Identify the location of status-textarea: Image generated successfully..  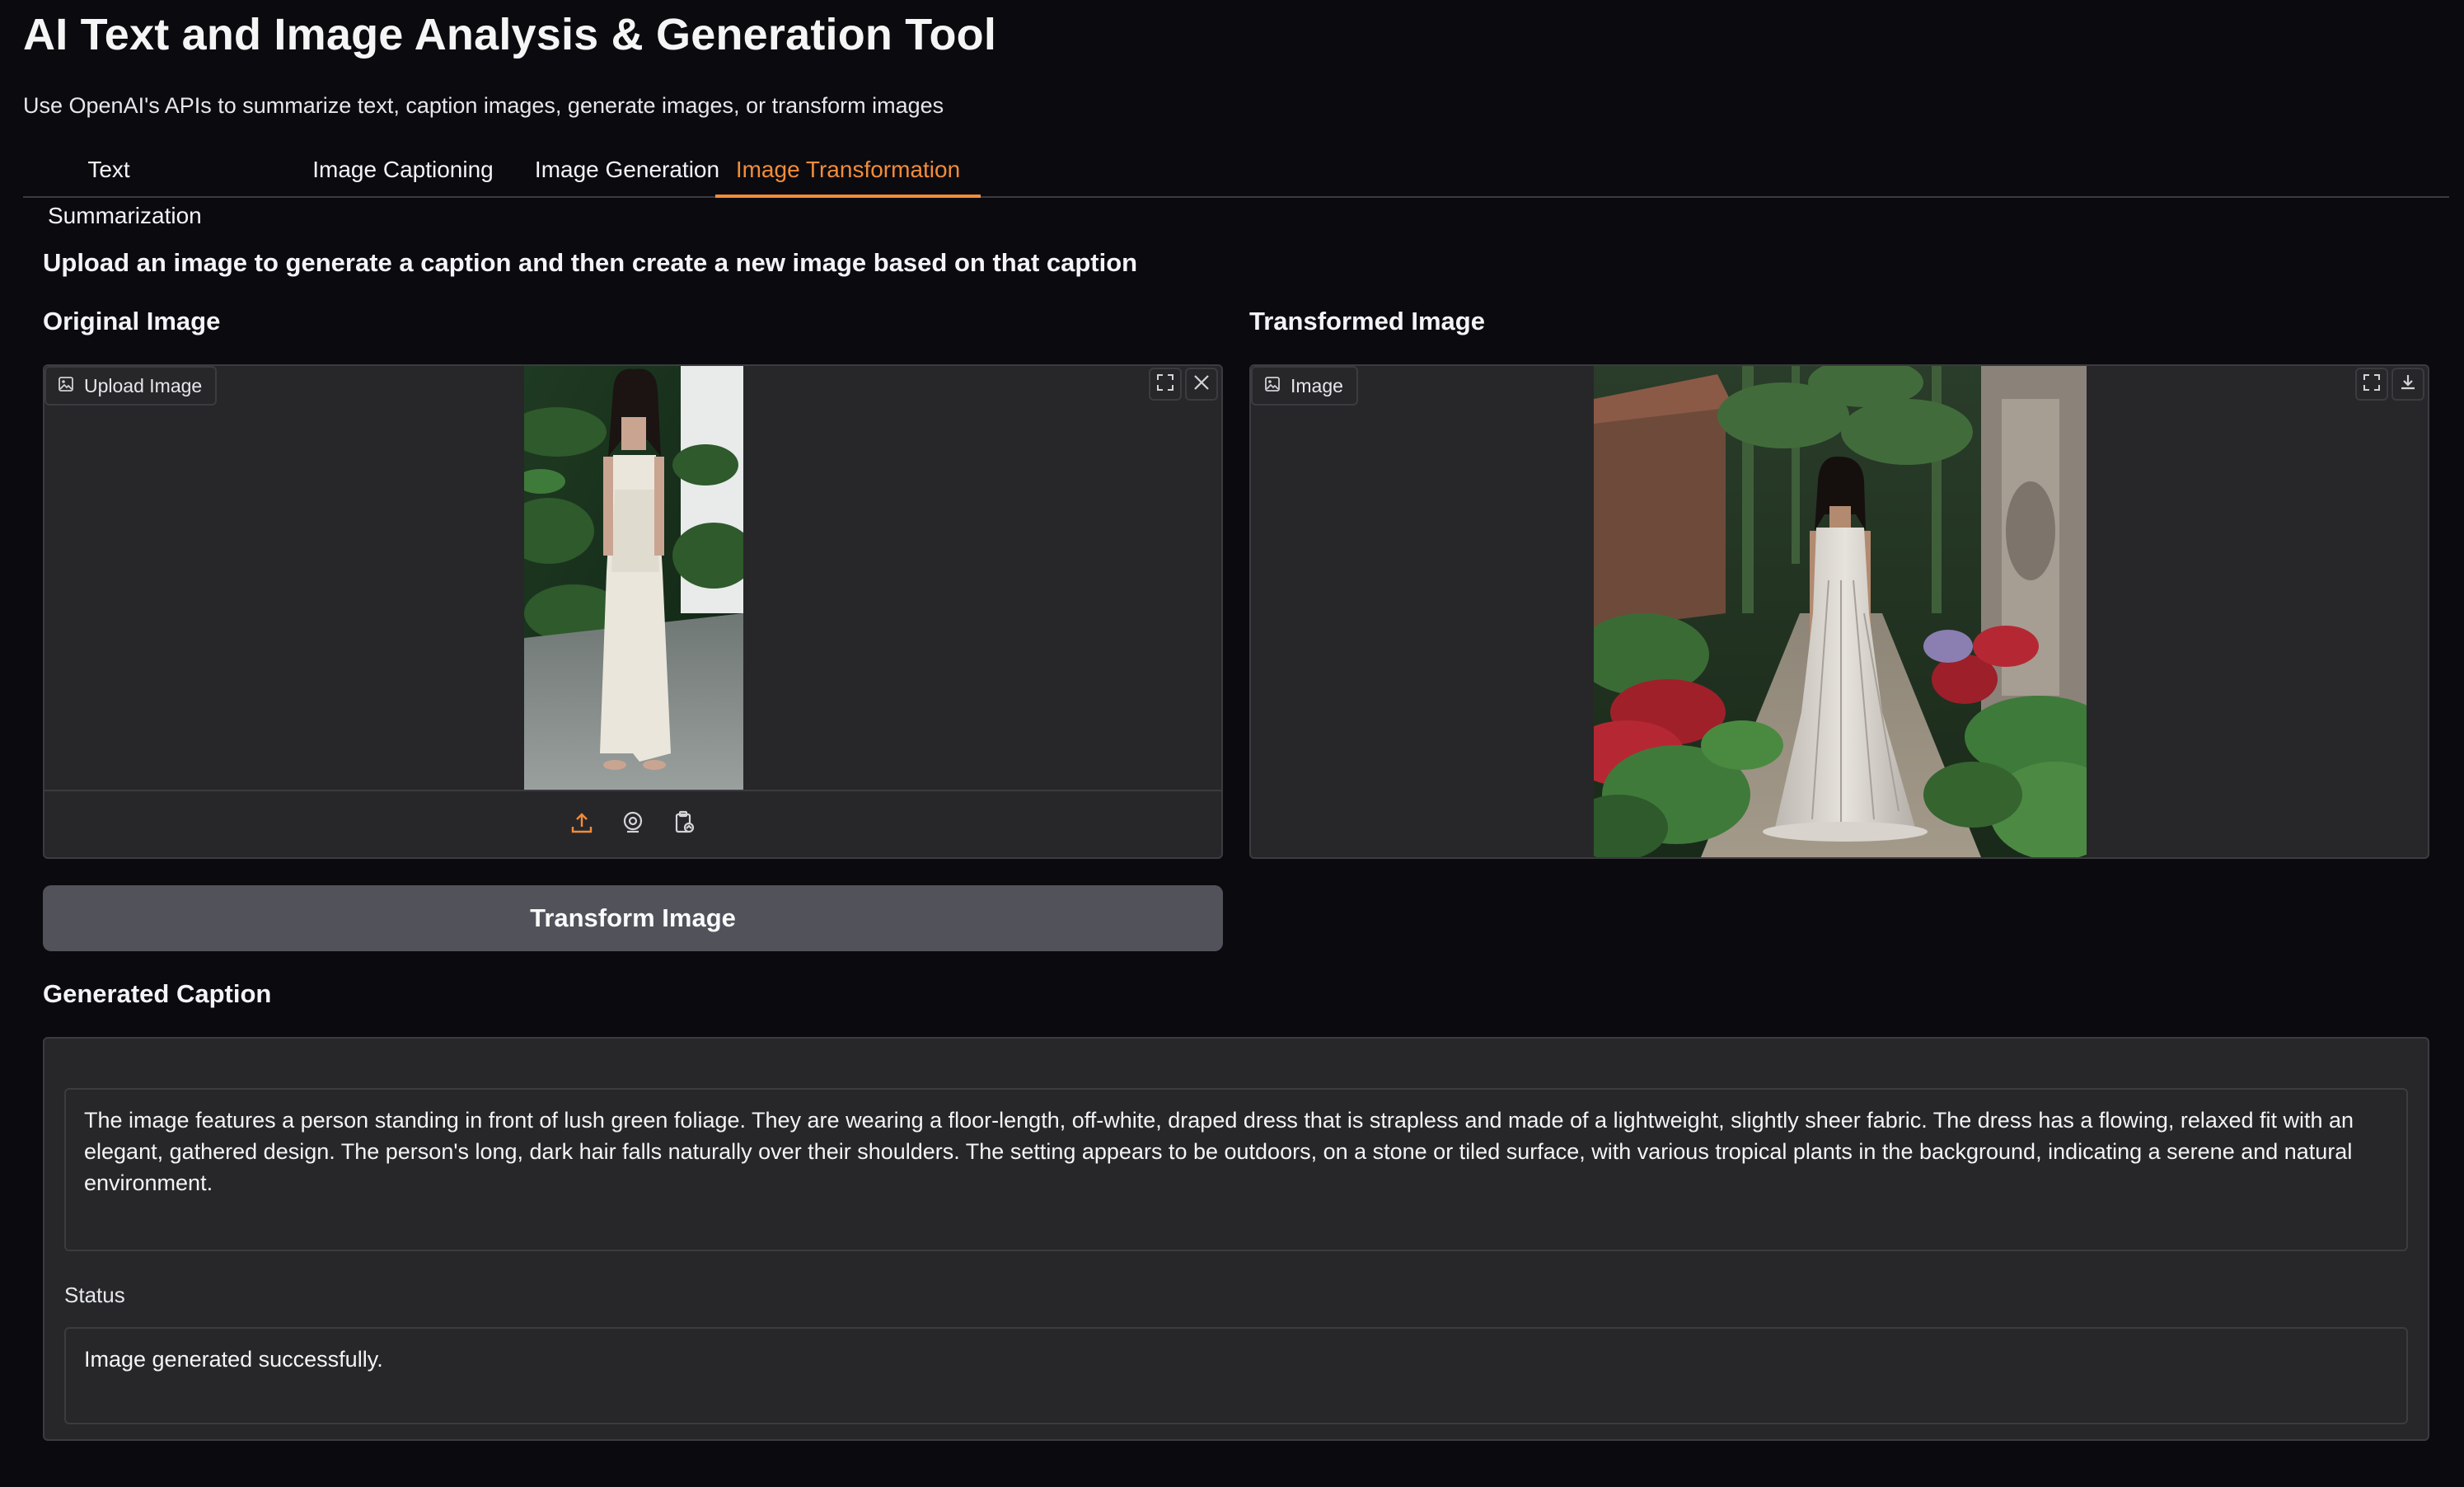
(1236, 1375).